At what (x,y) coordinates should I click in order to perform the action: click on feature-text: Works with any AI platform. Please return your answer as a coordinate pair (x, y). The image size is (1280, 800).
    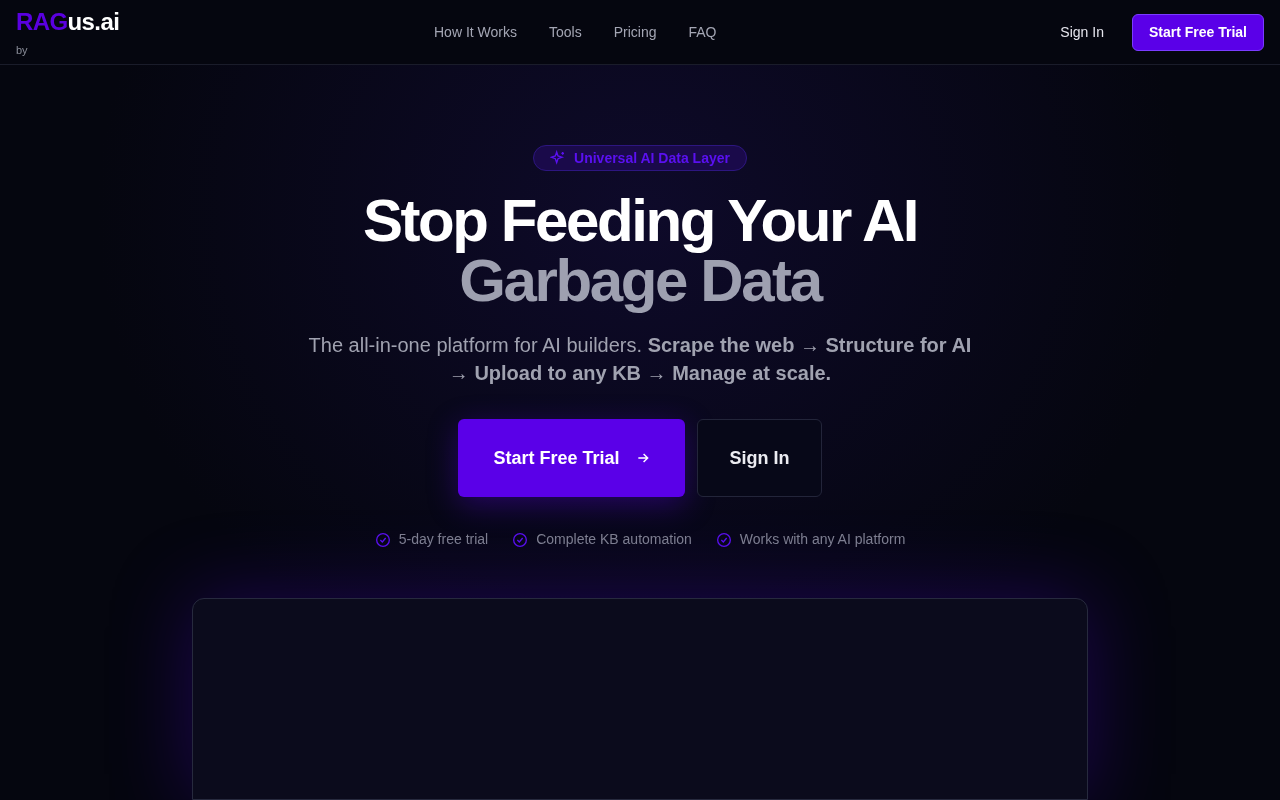
    Looking at the image, I should click on (822, 540).